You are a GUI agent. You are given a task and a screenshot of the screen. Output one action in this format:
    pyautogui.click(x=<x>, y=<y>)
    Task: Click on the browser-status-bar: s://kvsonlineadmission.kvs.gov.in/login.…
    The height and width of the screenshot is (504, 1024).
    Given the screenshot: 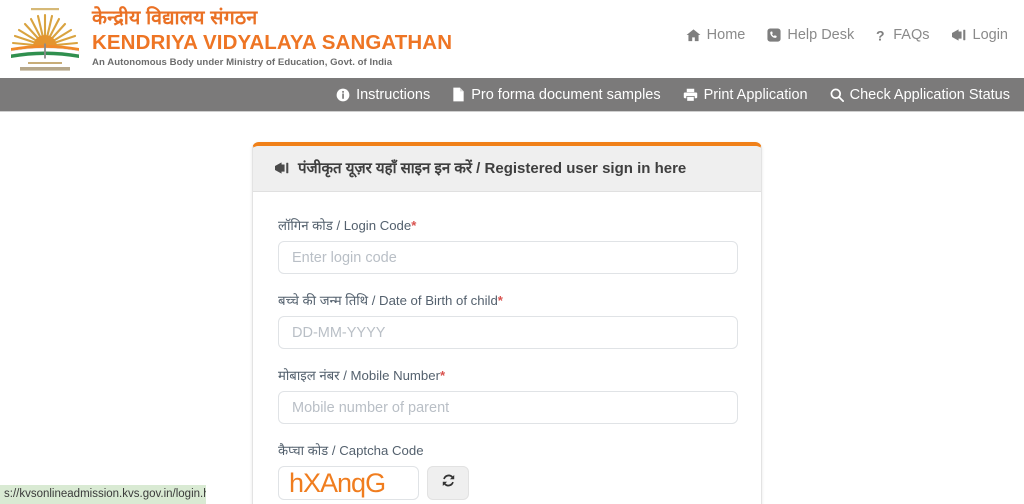 What is the action you would take?
    pyautogui.click(x=103, y=494)
    